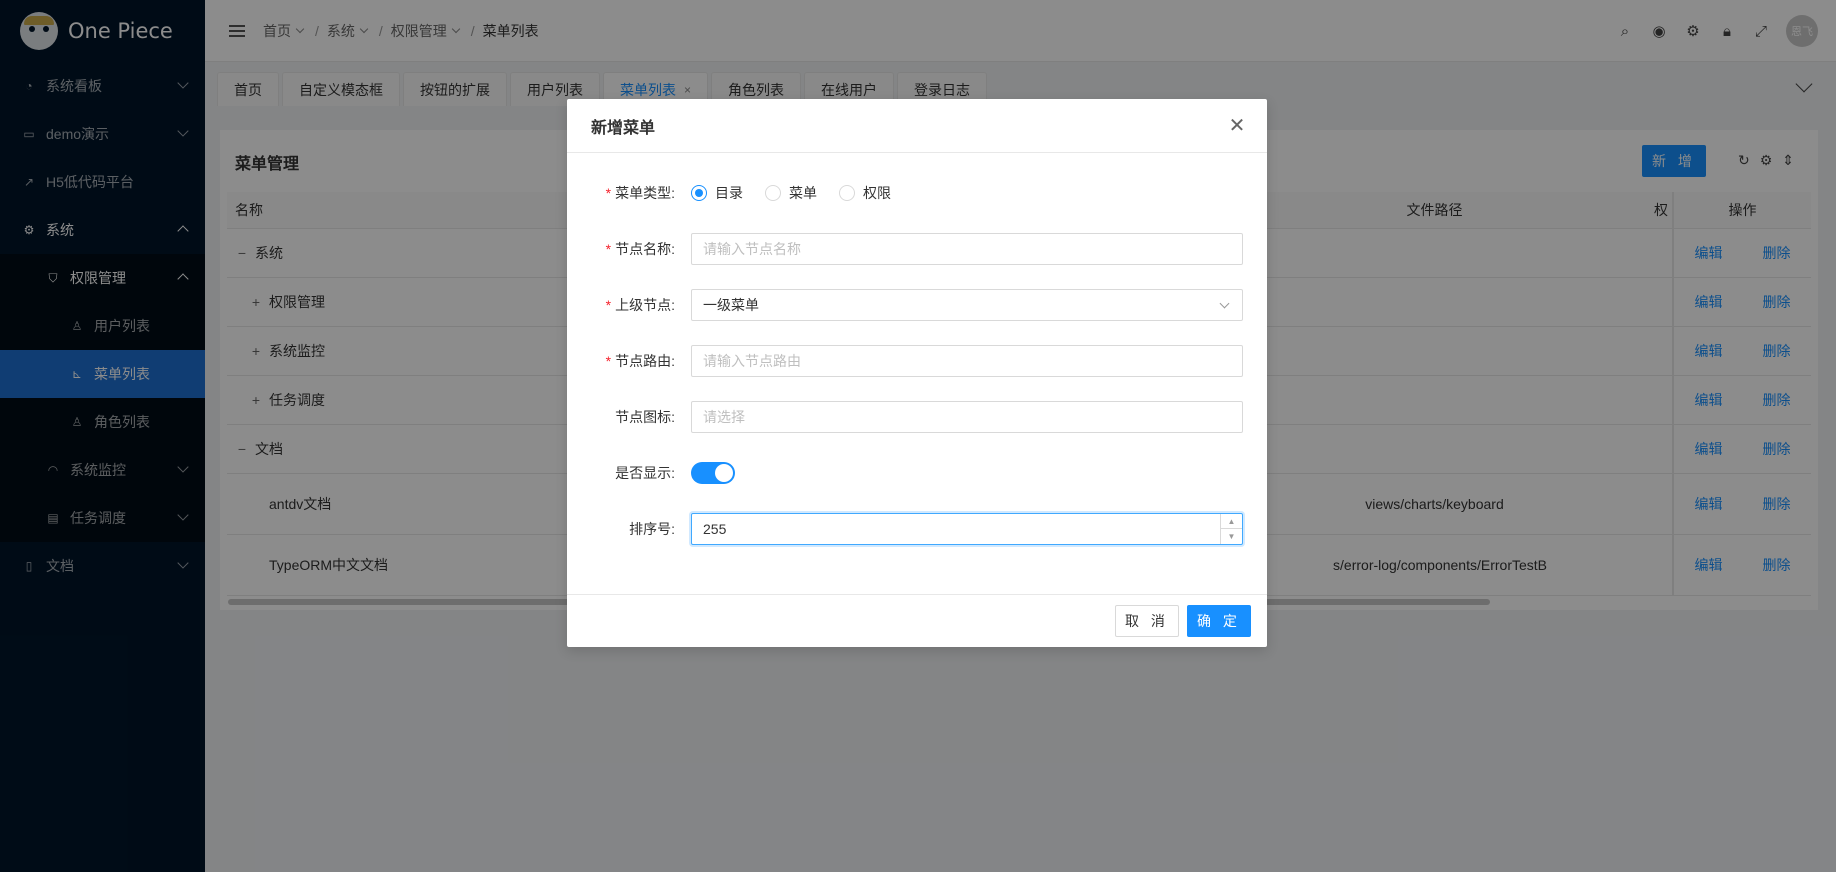  I want to click on form-row-node-route: * 节点路由: 请输入节点路由, so click(917, 361).